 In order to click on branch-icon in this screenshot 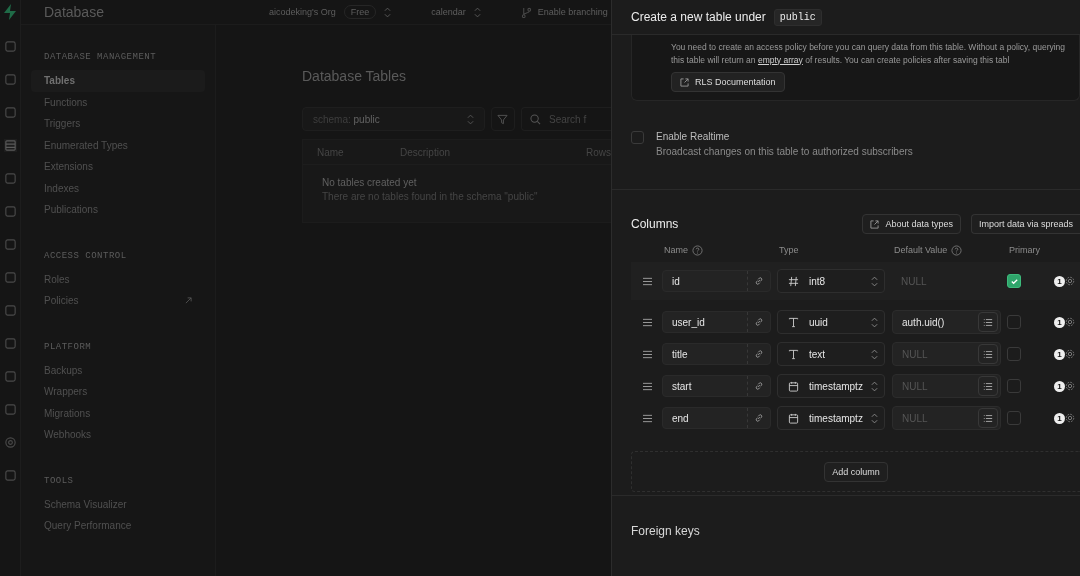, I will do `click(526, 12)`.